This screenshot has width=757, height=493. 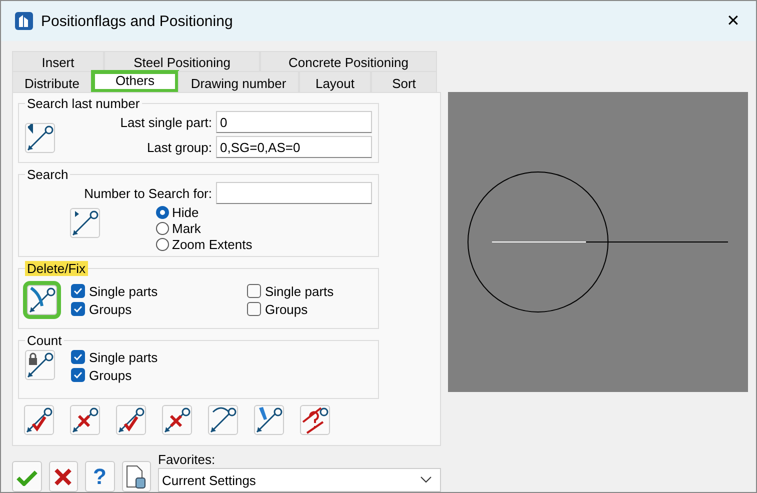 I want to click on document-button, so click(x=136, y=476).